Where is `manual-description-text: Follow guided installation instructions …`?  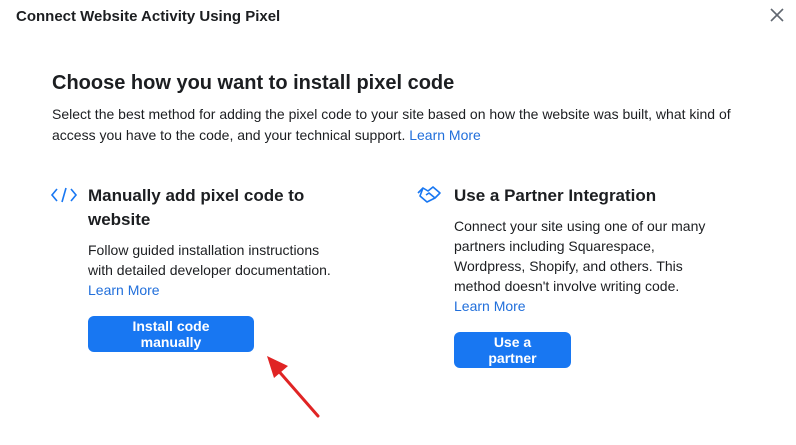 manual-description-text: Follow guided installation instructions … is located at coordinates (209, 260).